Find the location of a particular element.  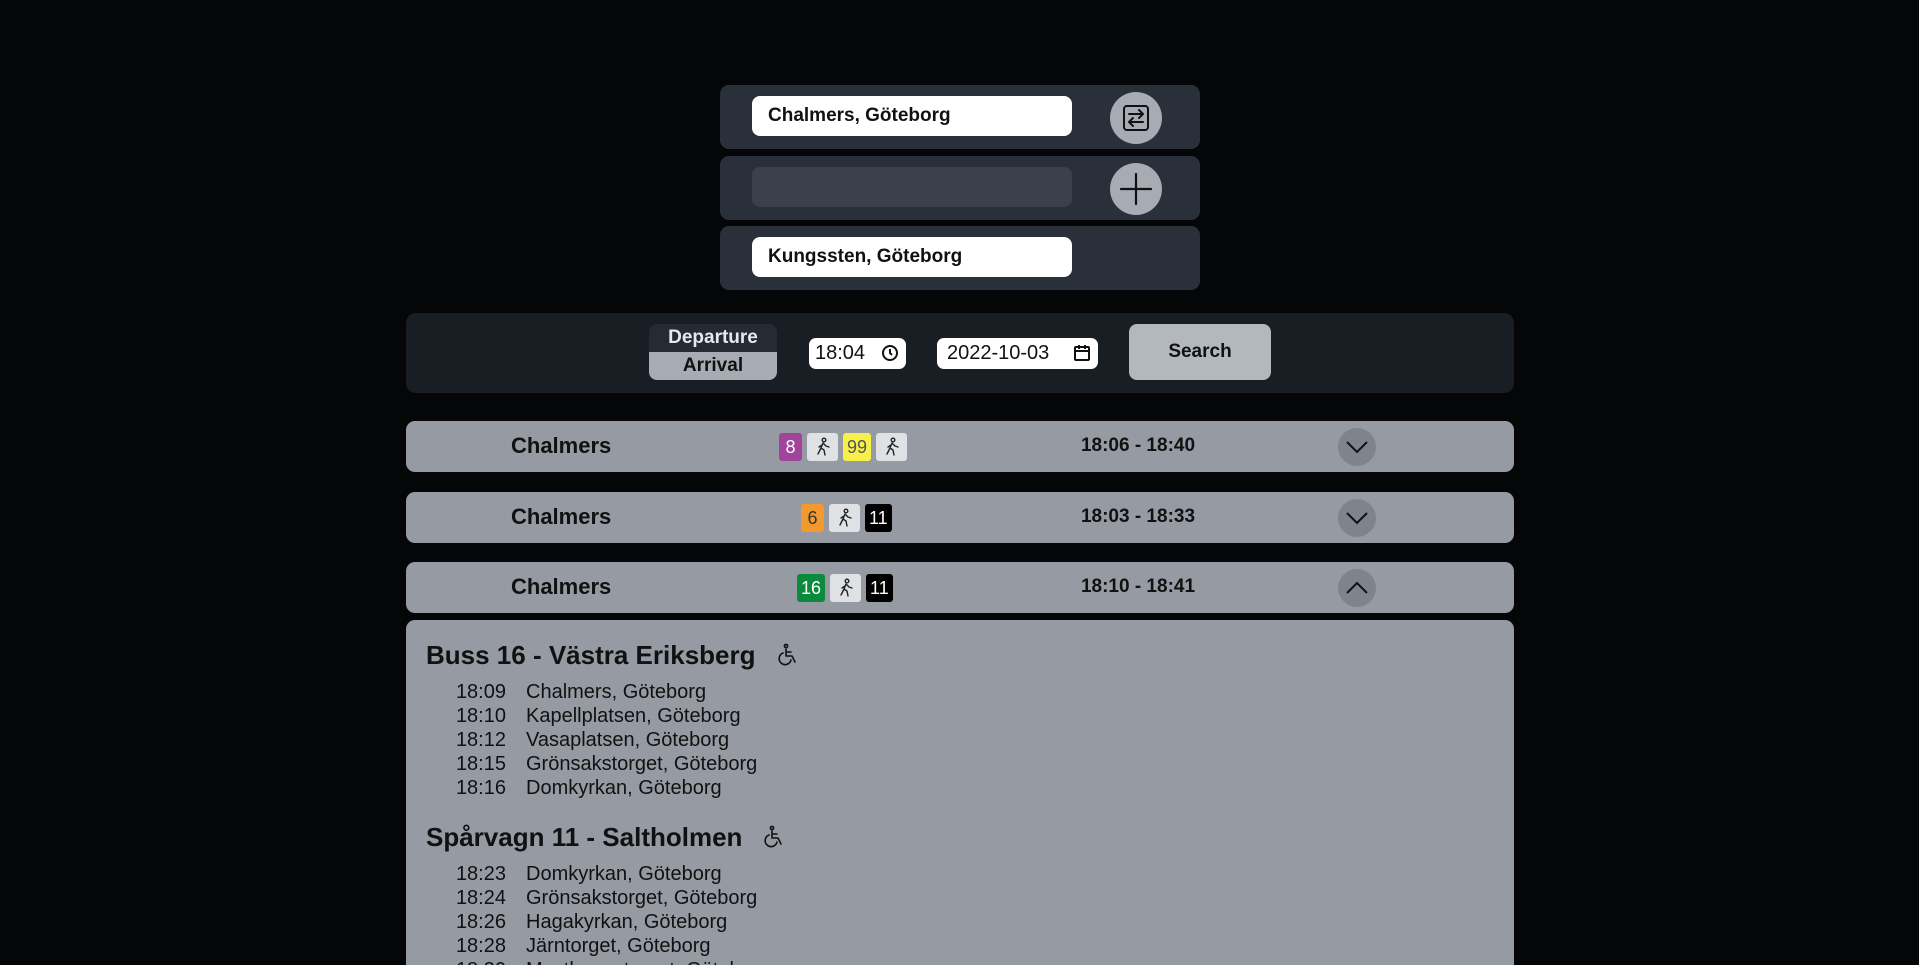

collapse-button is located at coordinates (1357, 588).